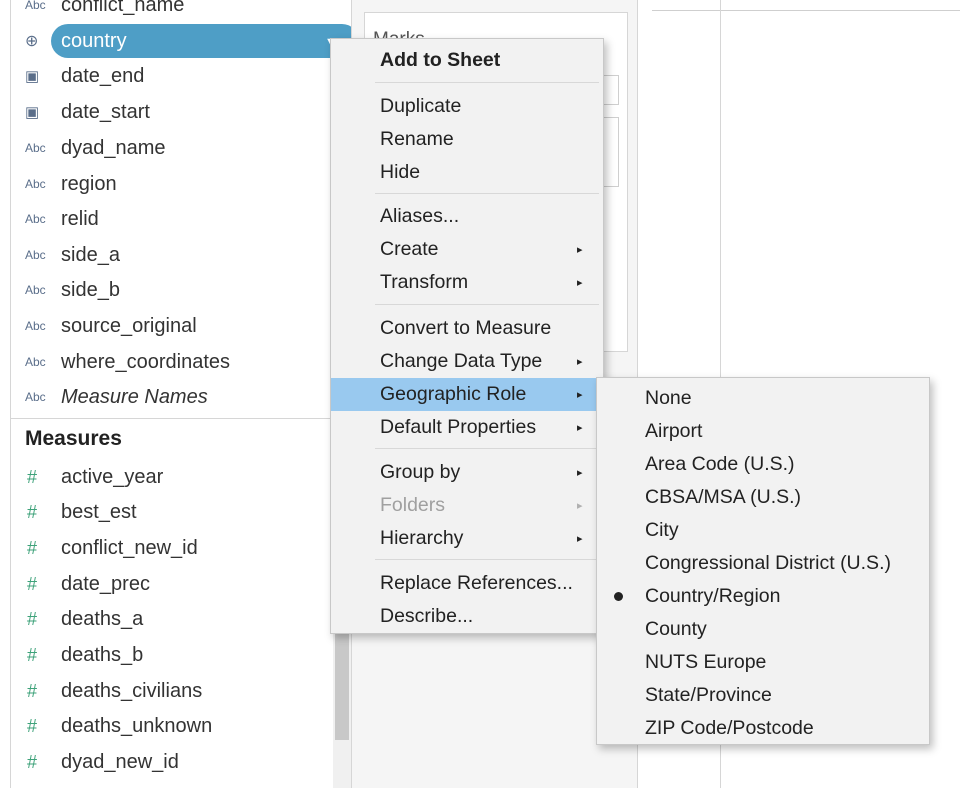 The width and height of the screenshot is (960, 788). What do you see at coordinates (176, 148) in the screenshot?
I see `field-dyad-name: Abc dyad_name` at bounding box center [176, 148].